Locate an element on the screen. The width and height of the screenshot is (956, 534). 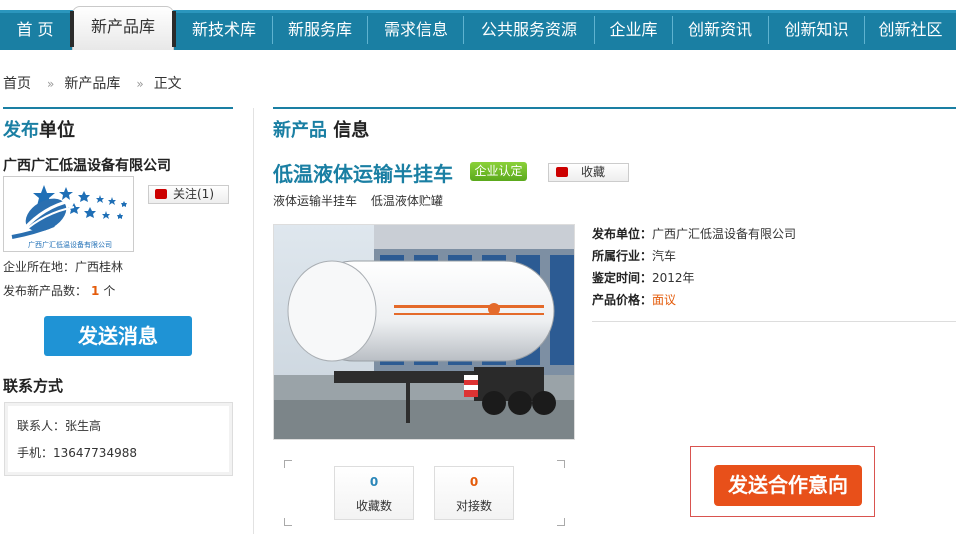
contact-box: 联系人：张生高 手机：13647734988 is located at coordinates (118, 439).